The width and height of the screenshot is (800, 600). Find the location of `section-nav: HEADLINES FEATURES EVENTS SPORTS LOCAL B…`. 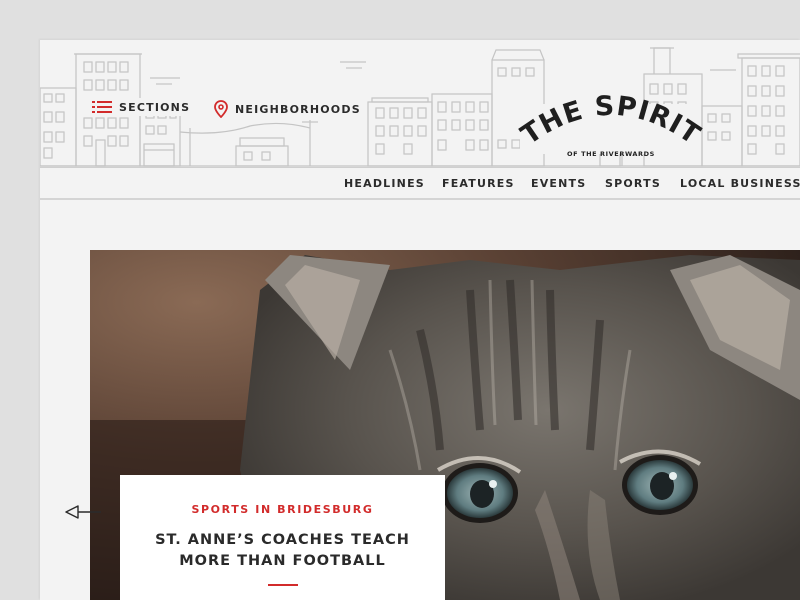

section-nav: HEADLINES FEATURES EVENTS SPORTS LOCAL B… is located at coordinates (420, 184).